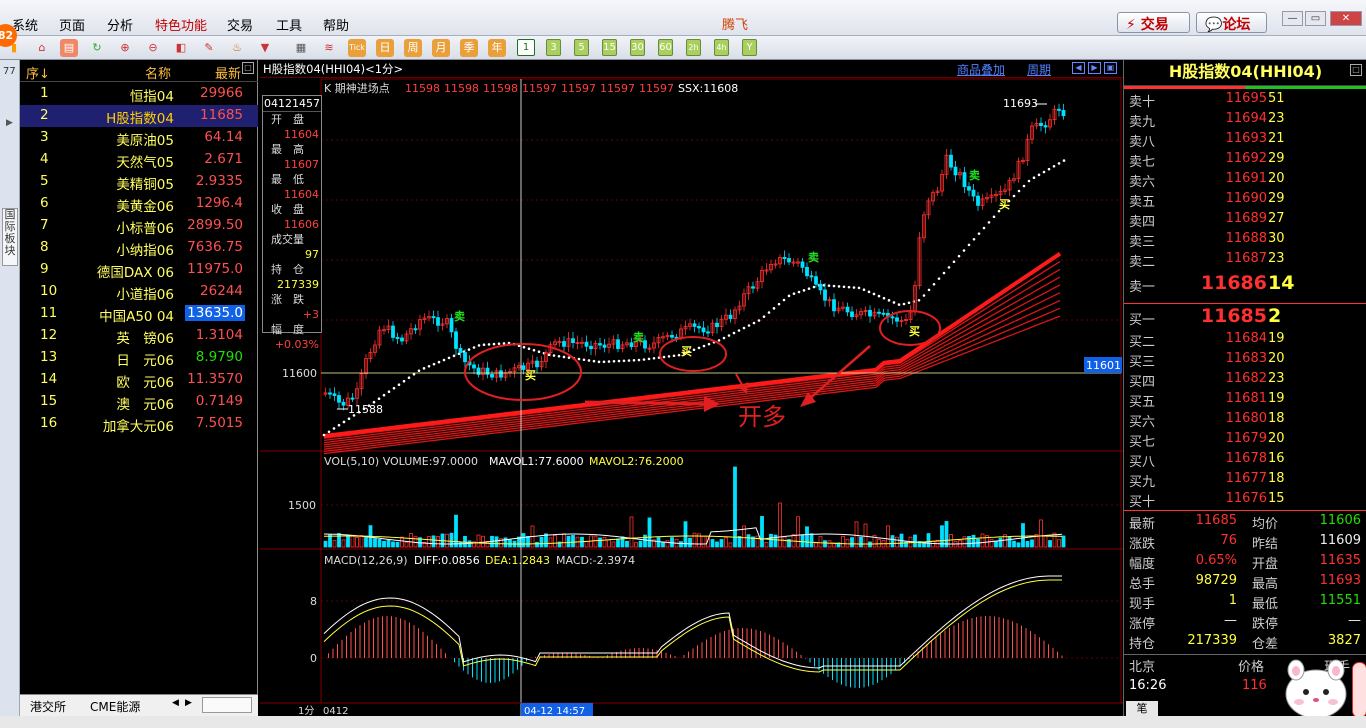 This screenshot has height=728, width=1366. I want to click on layers-icon: ◧, so click(181, 48).